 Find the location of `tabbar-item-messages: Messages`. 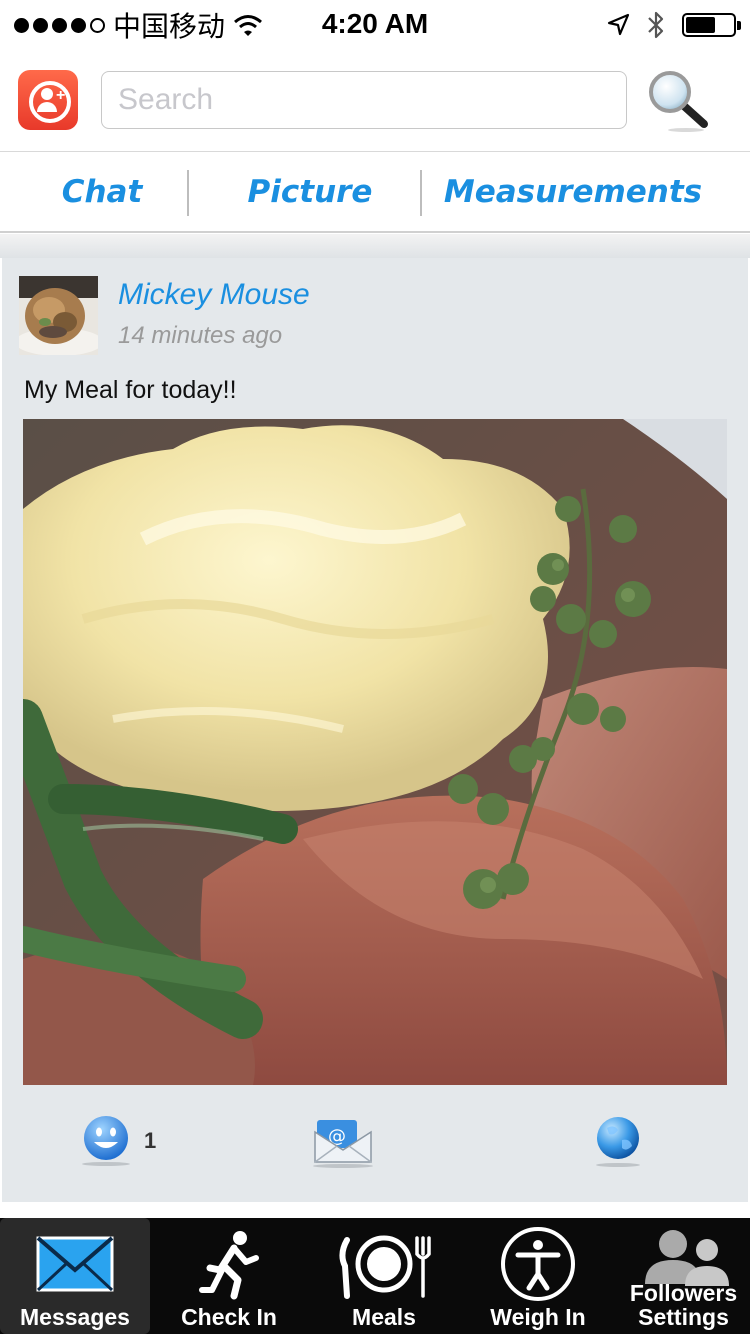

tabbar-item-messages: Messages is located at coordinates (75, 1276).